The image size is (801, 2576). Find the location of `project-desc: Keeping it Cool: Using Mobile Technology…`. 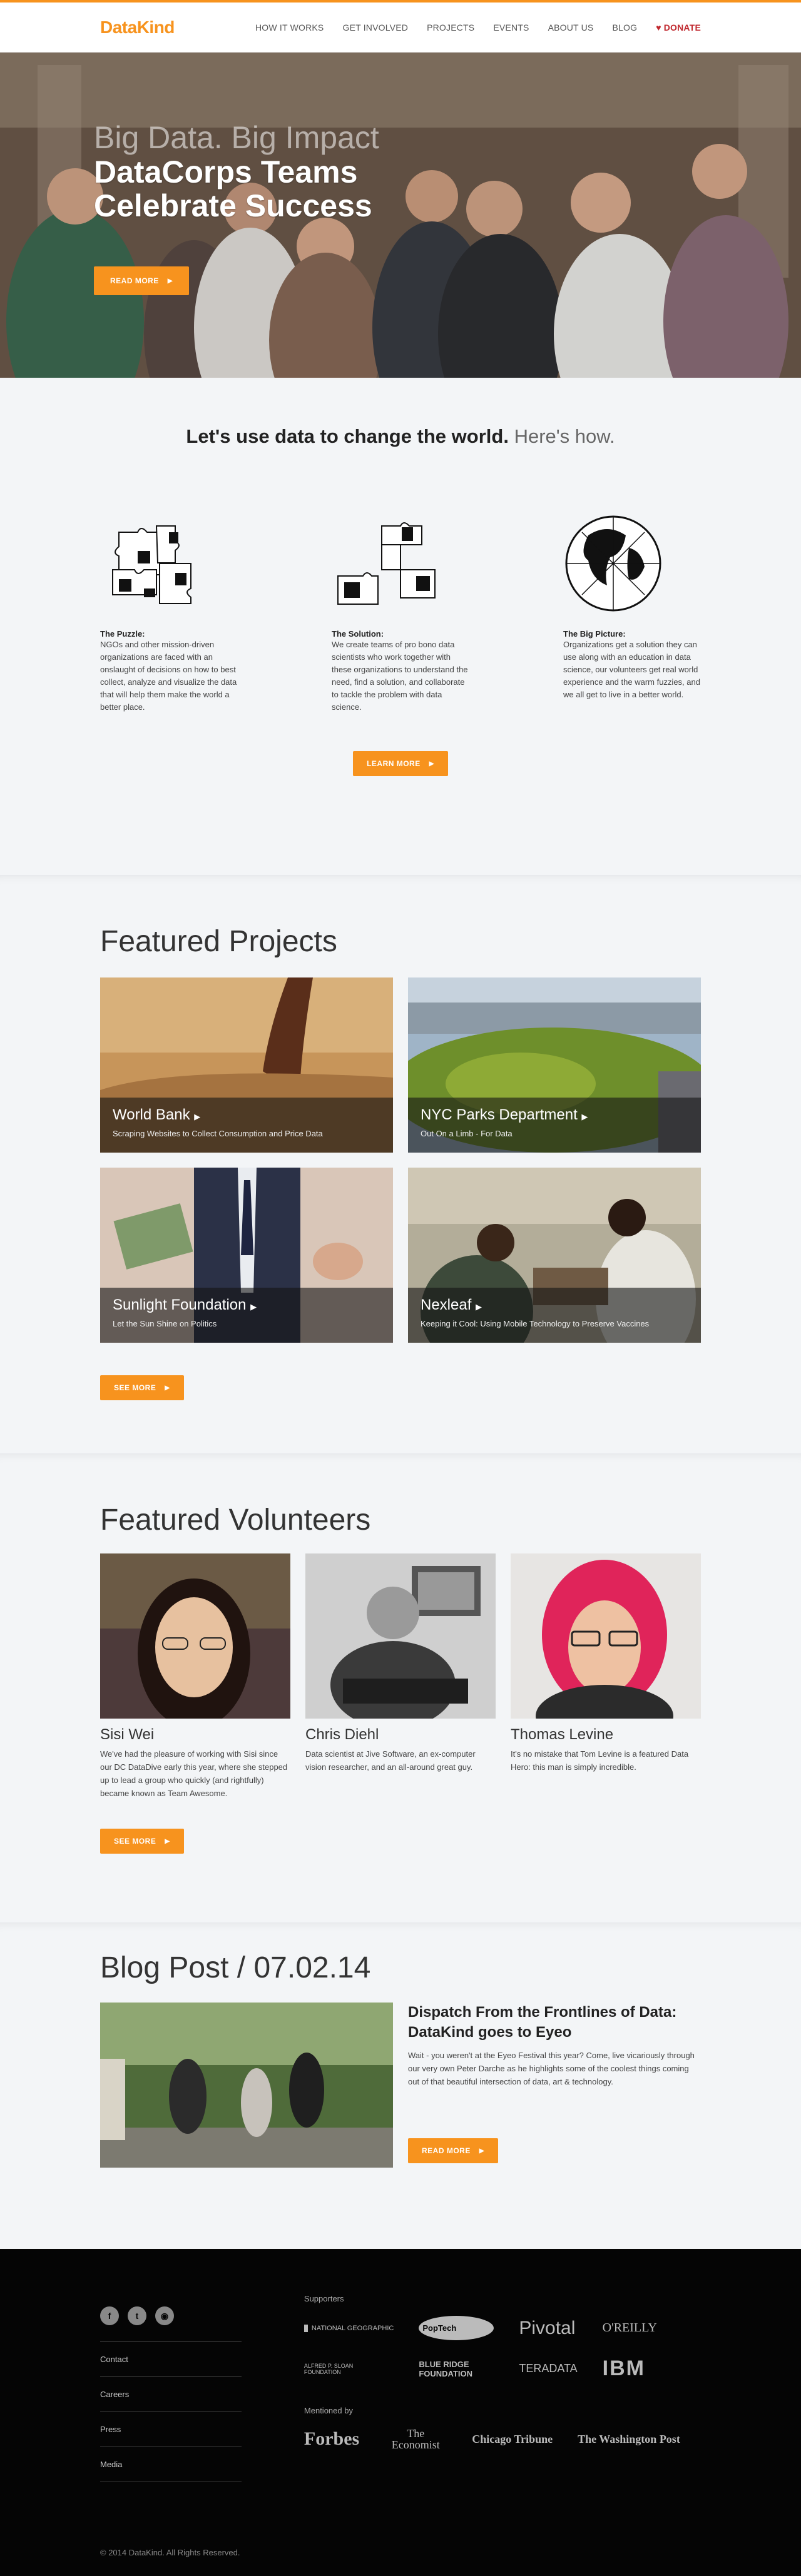

project-desc: Keeping it Cool: Using Mobile Technology… is located at coordinates (535, 1324).